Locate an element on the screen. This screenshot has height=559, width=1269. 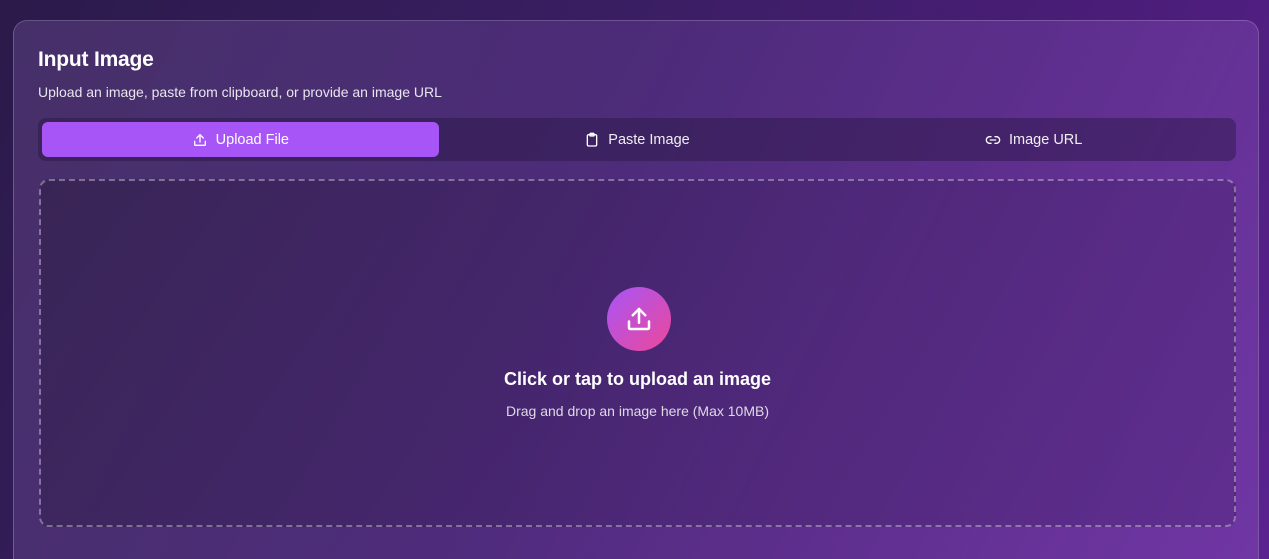
tab-upload-file: Upload File is located at coordinates (240, 139).